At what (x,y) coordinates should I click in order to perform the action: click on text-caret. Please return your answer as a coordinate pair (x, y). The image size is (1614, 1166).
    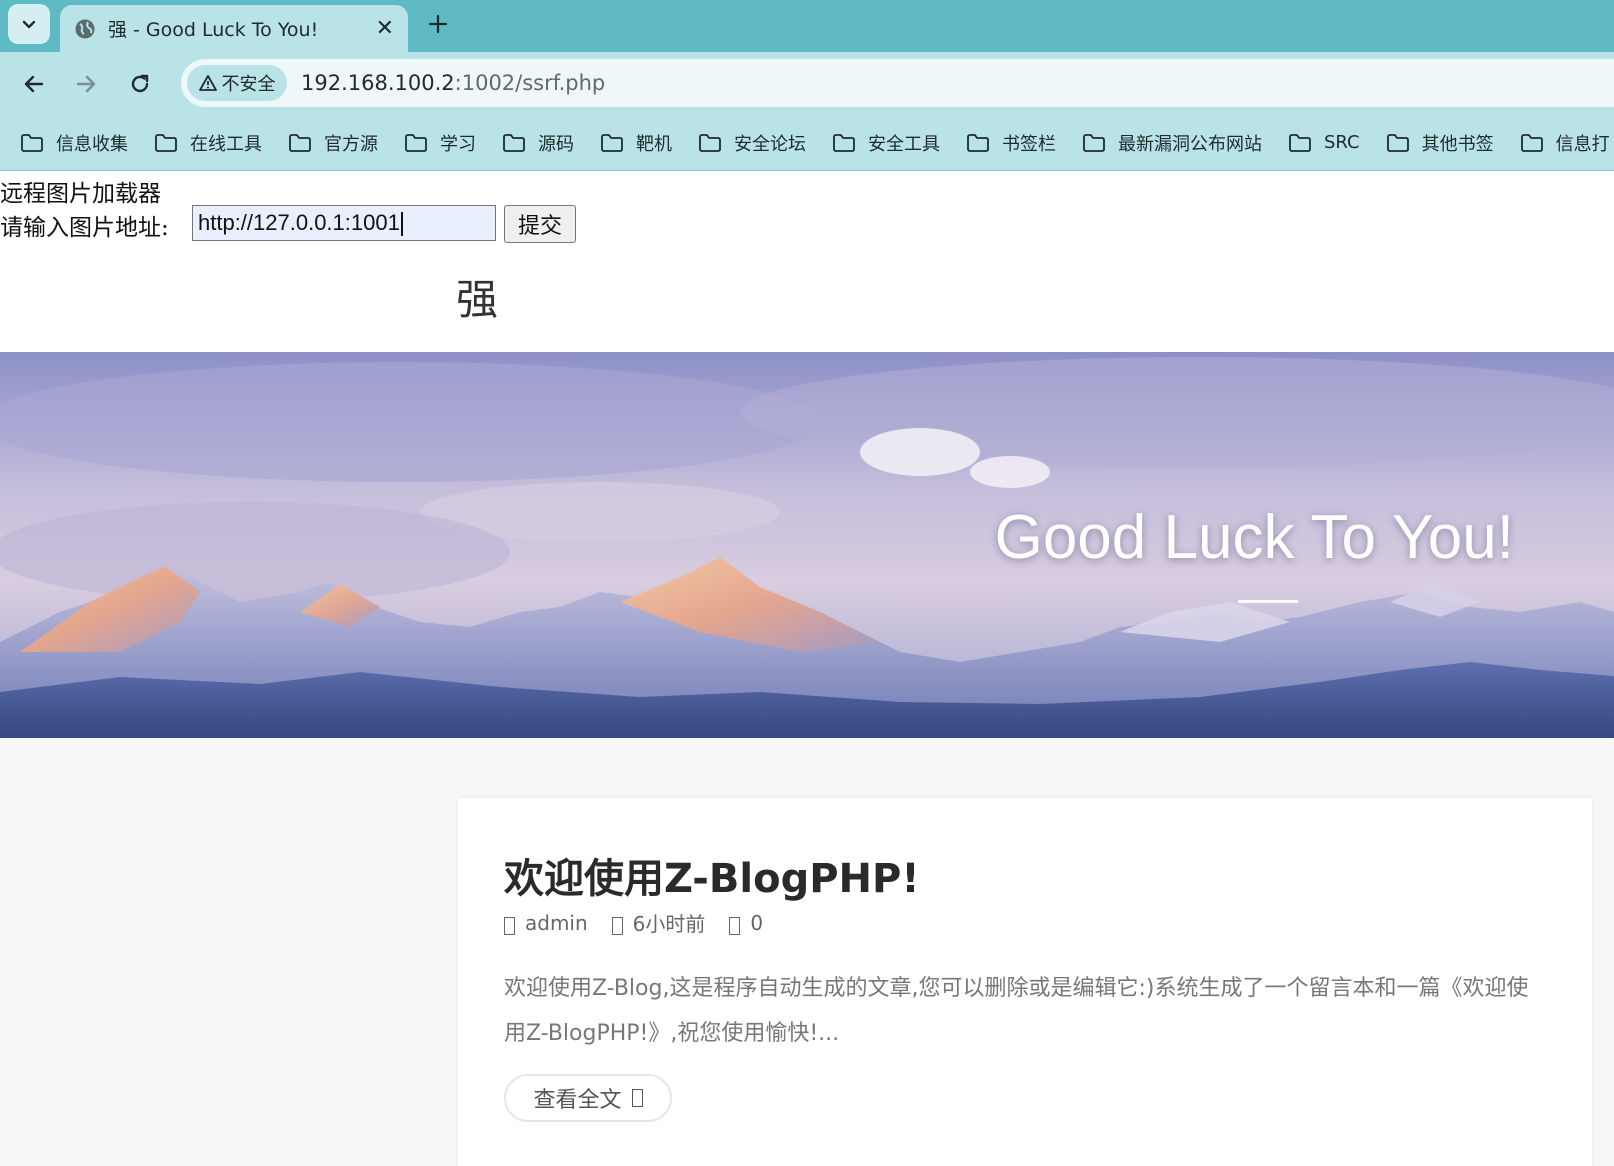
    Looking at the image, I should click on (401, 224).